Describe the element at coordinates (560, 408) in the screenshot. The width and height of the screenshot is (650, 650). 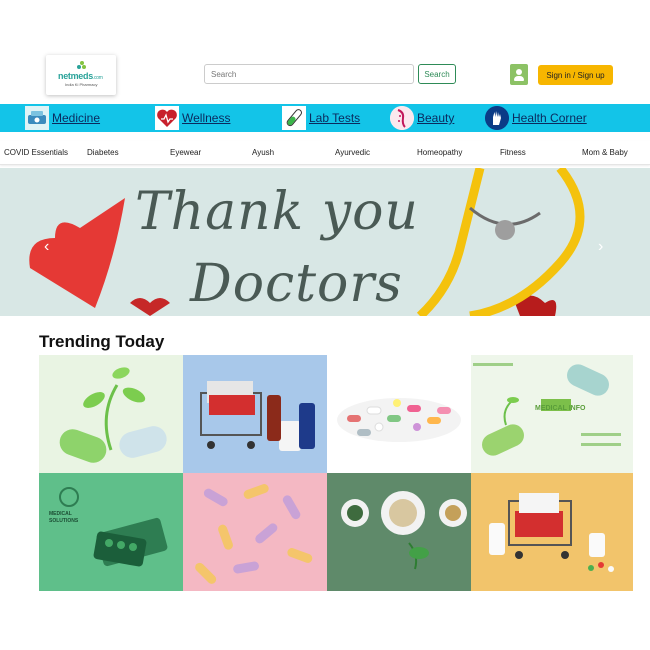
I see `medical-info-caption: MEDICAL INFO` at that location.